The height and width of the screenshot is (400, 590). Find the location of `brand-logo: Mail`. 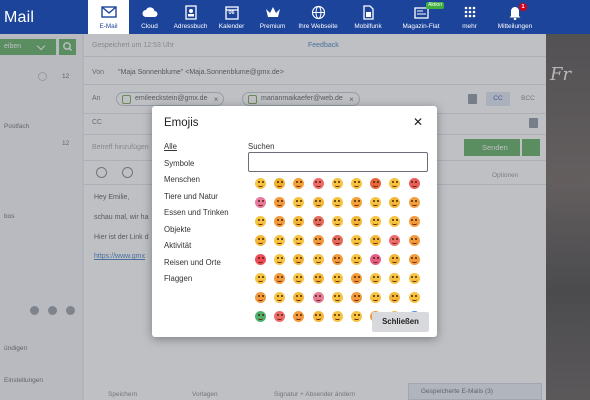

brand-logo: Mail is located at coordinates (44, 17).